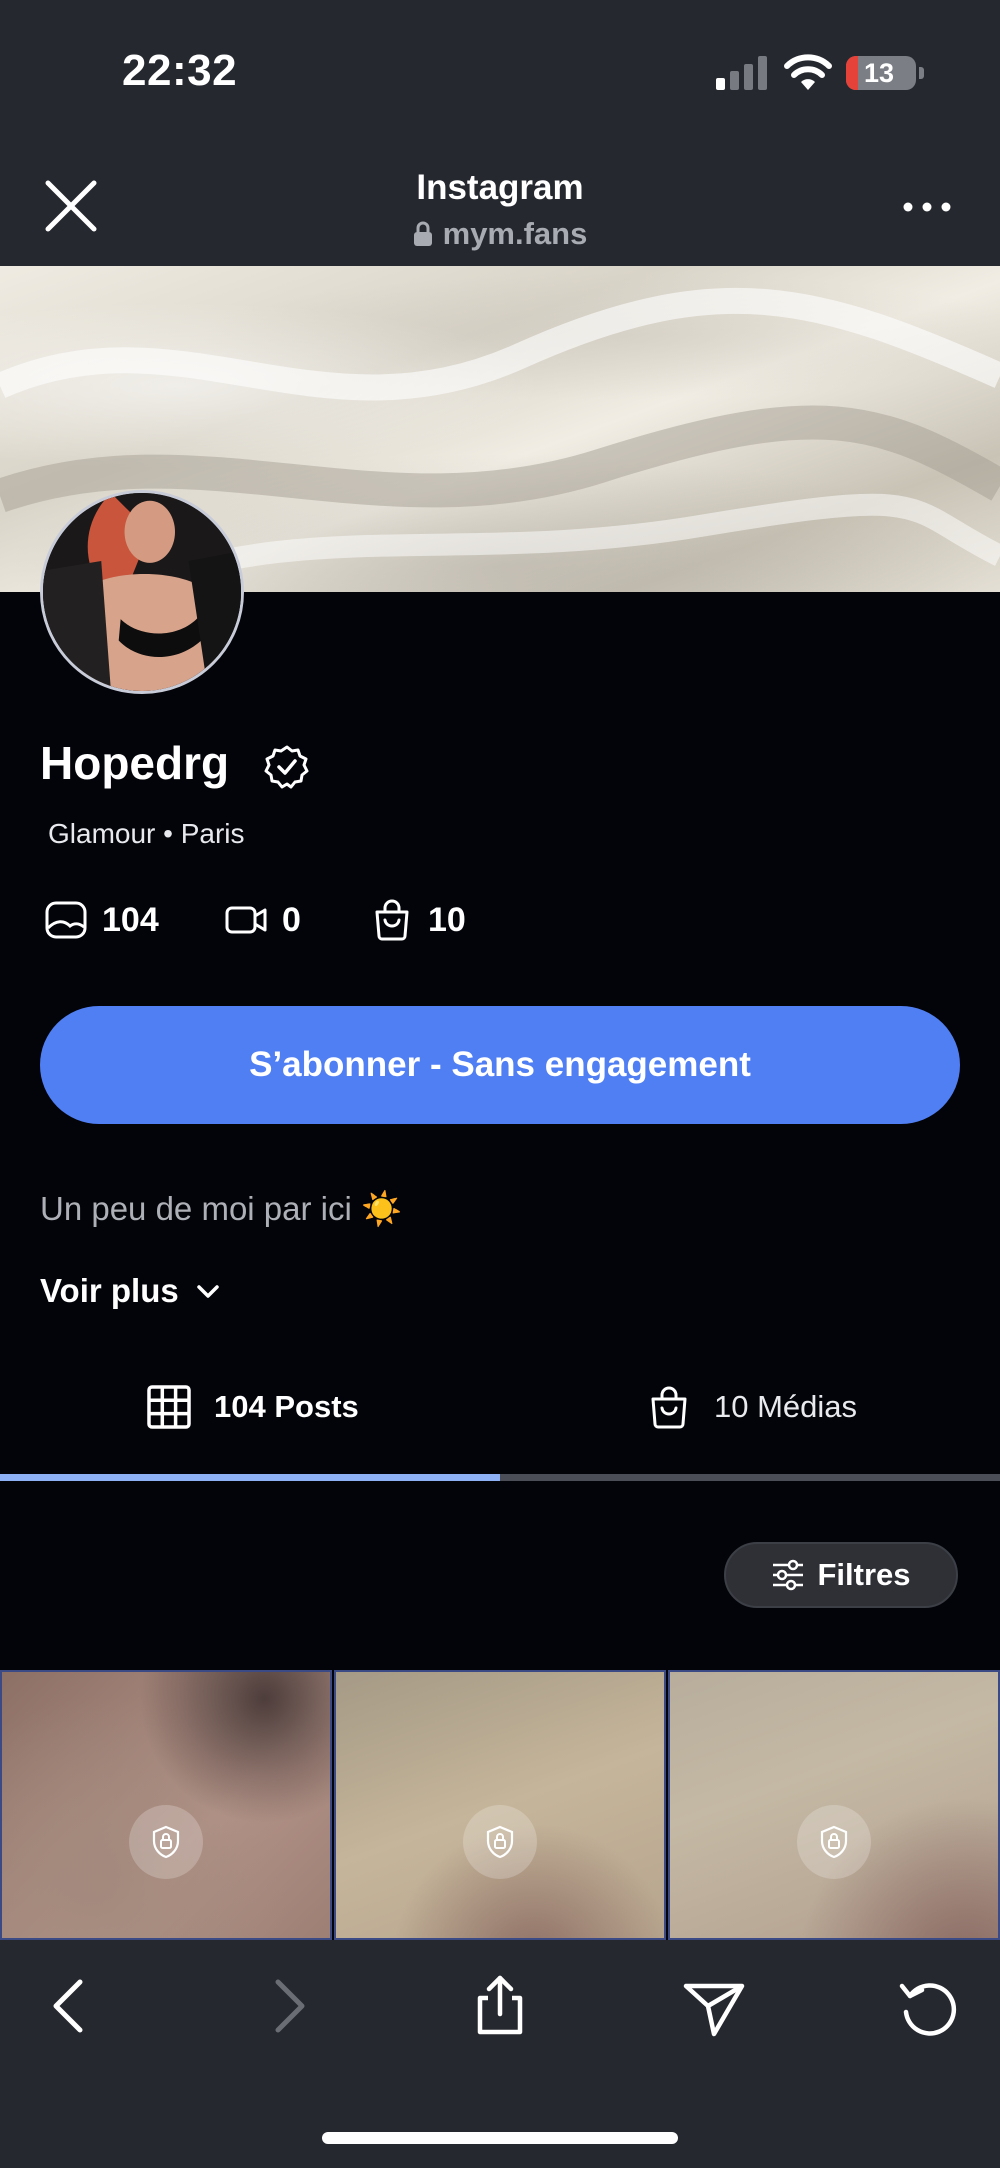 The image size is (1000, 2168). Describe the element at coordinates (928, 2006) in the screenshot. I see `reload-icon` at that location.